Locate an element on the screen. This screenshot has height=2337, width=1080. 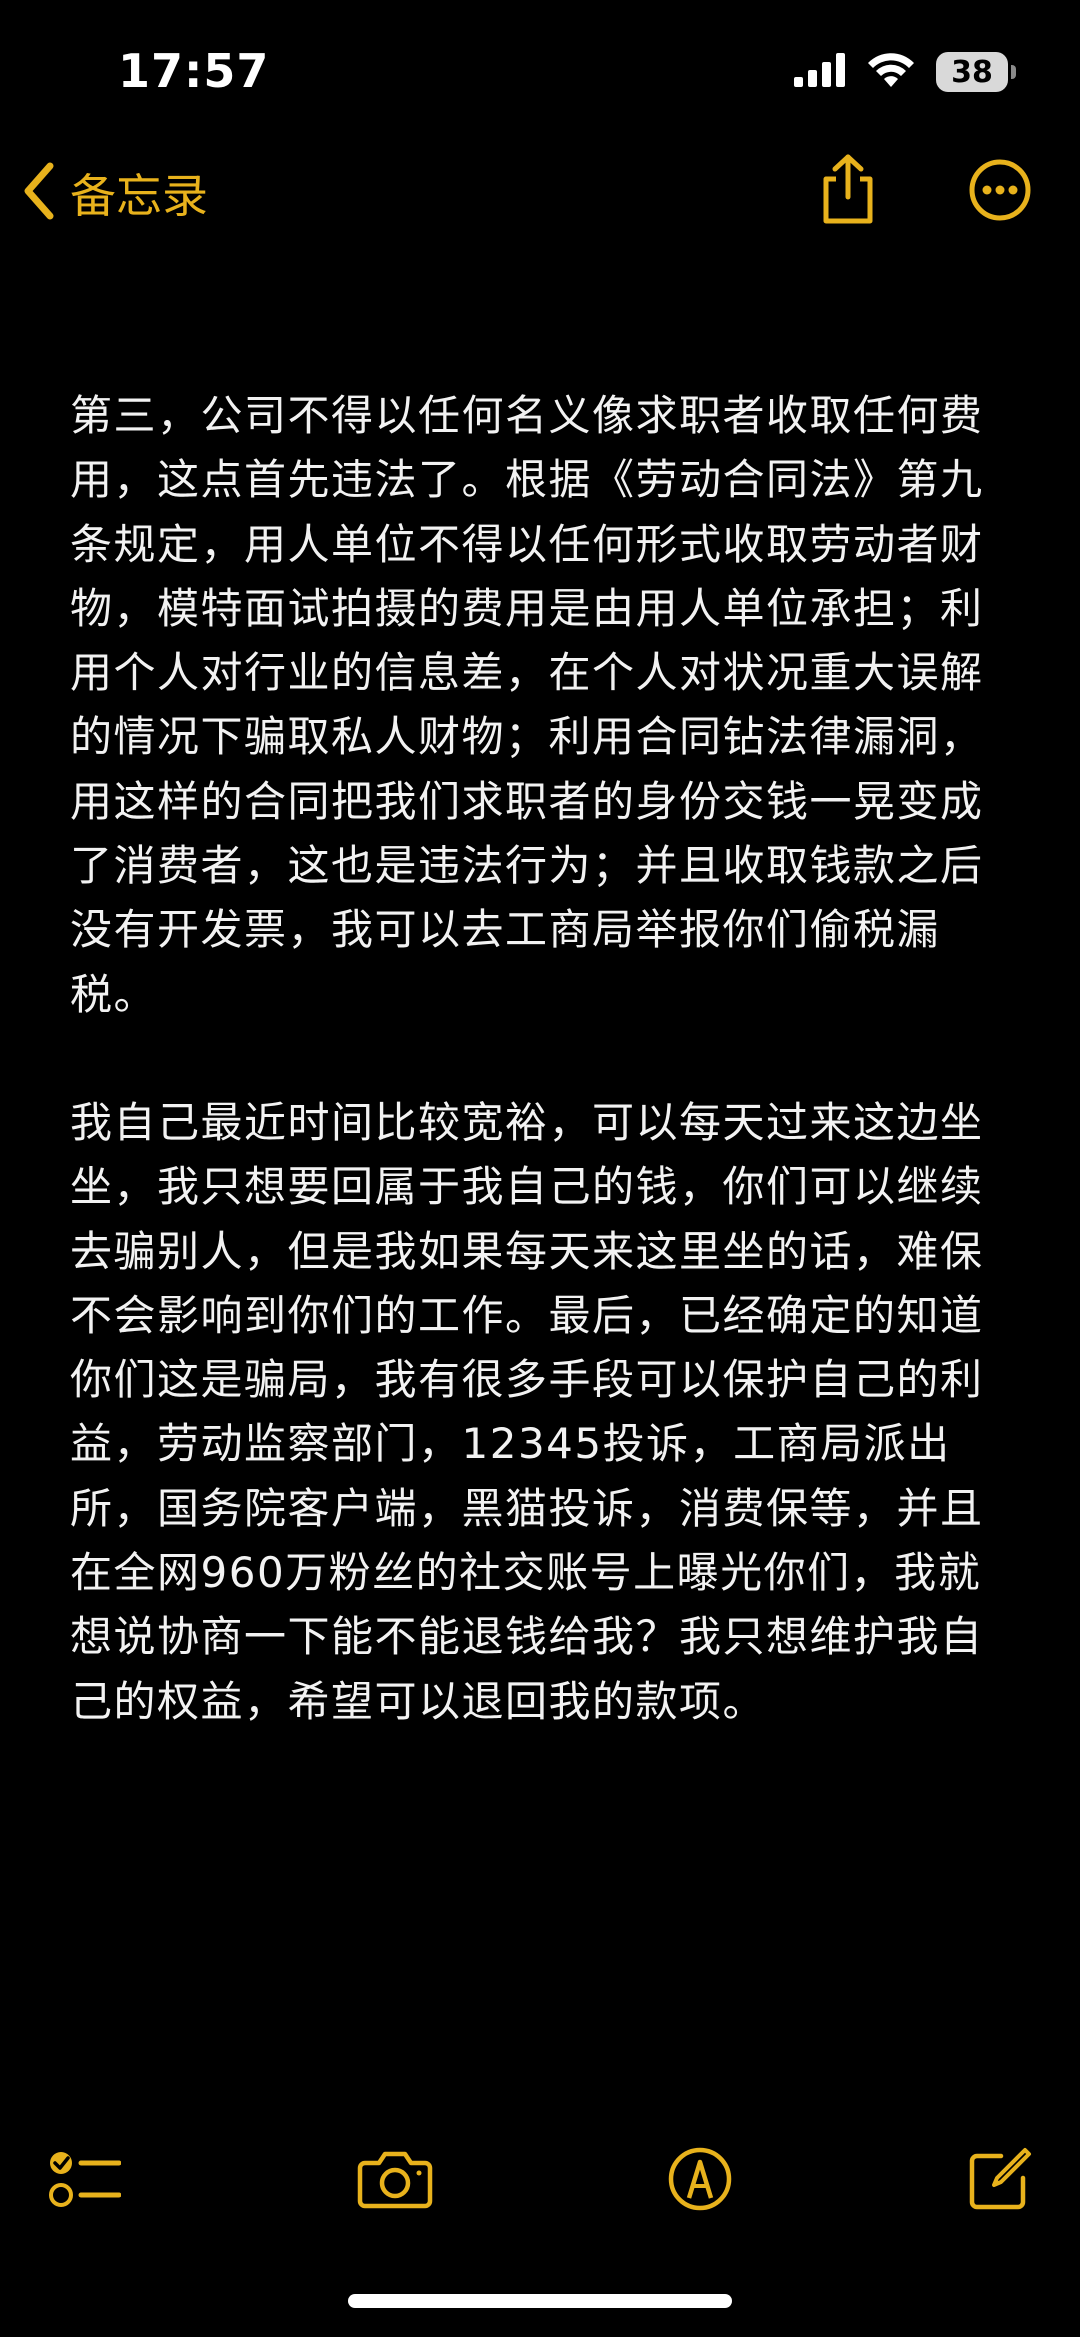
back-label: 备忘录 is located at coordinates (139, 196).